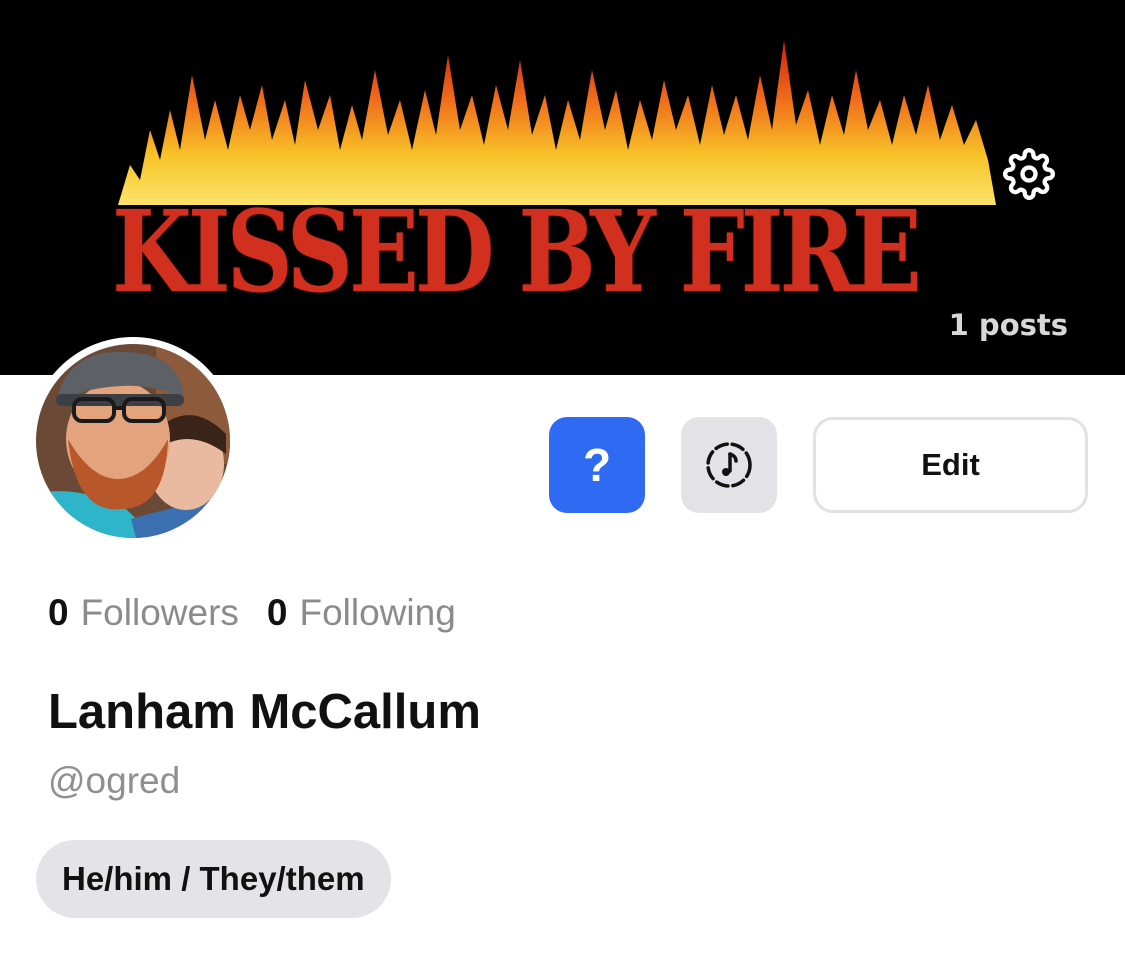  What do you see at coordinates (58, 612) in the screenshot?
I see `followers-count: 0` at bounding box center [58, 612].